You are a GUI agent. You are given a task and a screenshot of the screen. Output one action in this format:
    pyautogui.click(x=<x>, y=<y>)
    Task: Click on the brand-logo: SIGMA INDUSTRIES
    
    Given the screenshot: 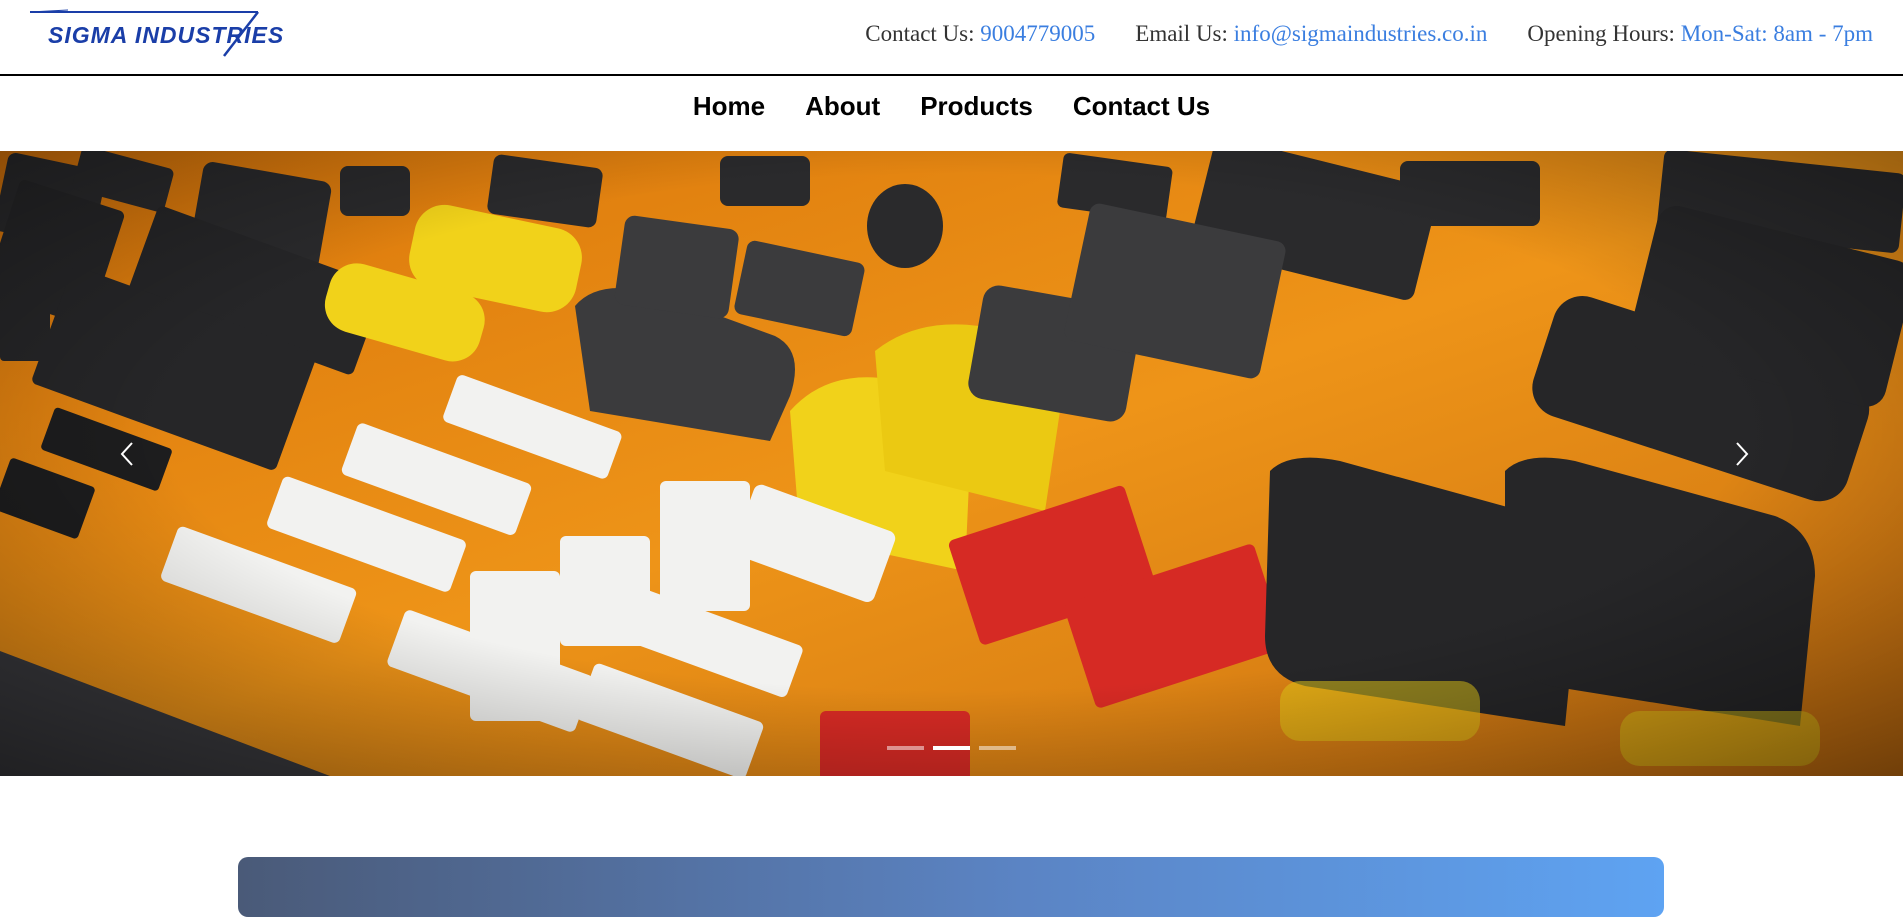 What is the action you would take?
    pyautogui.click(x=155, y=33)
    